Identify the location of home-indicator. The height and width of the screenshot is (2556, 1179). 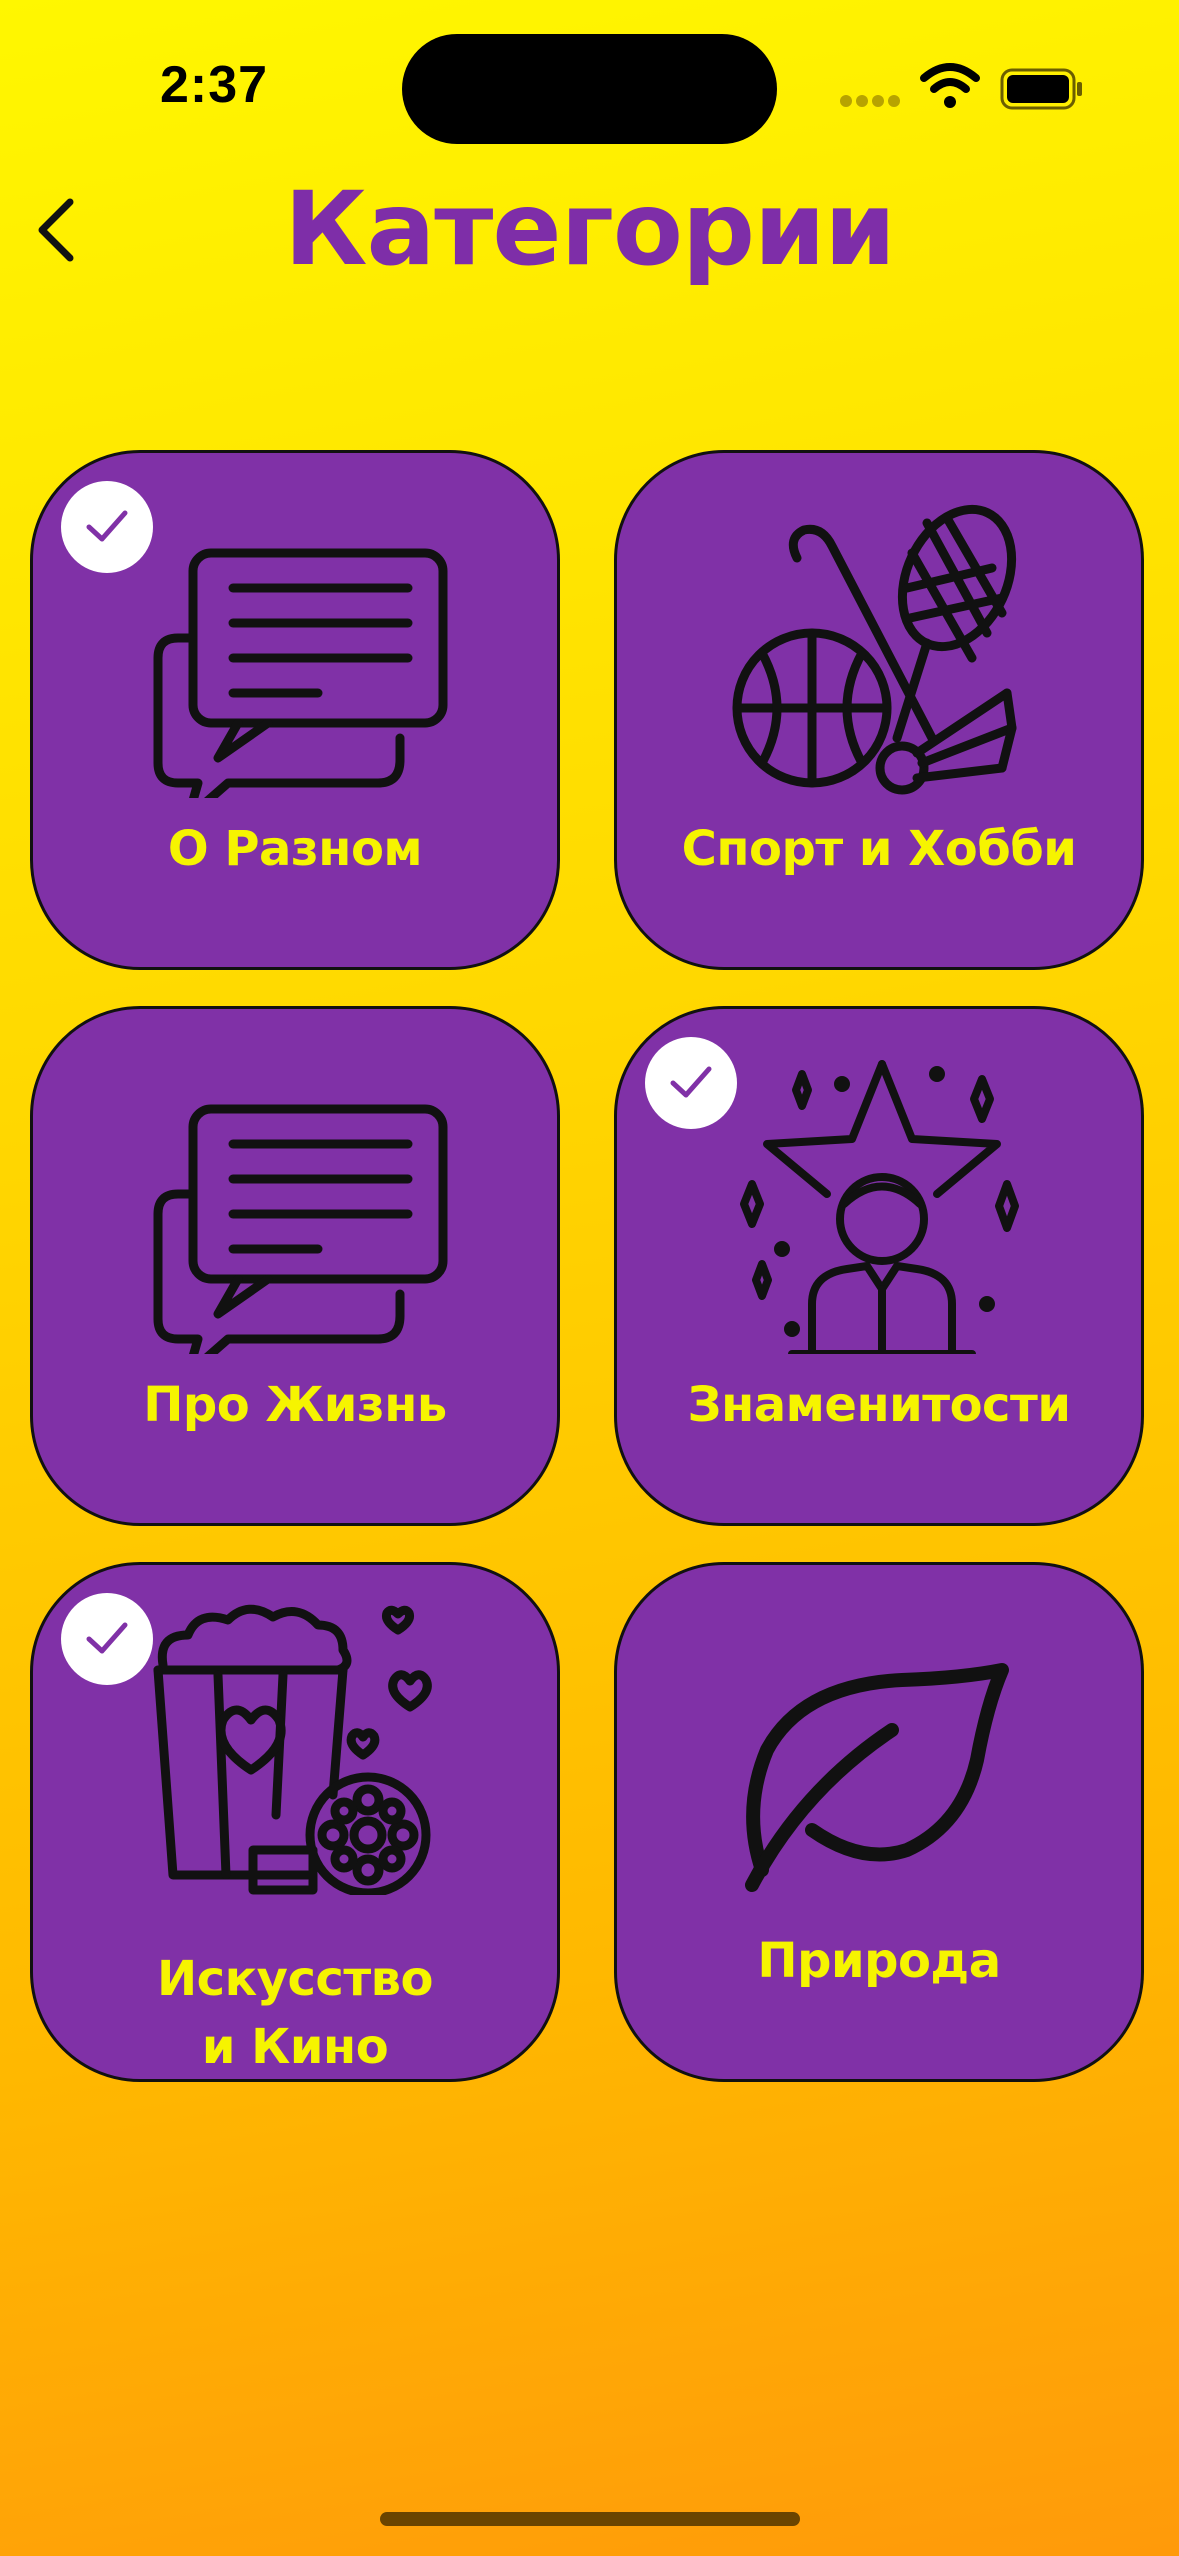
(590, 2519).